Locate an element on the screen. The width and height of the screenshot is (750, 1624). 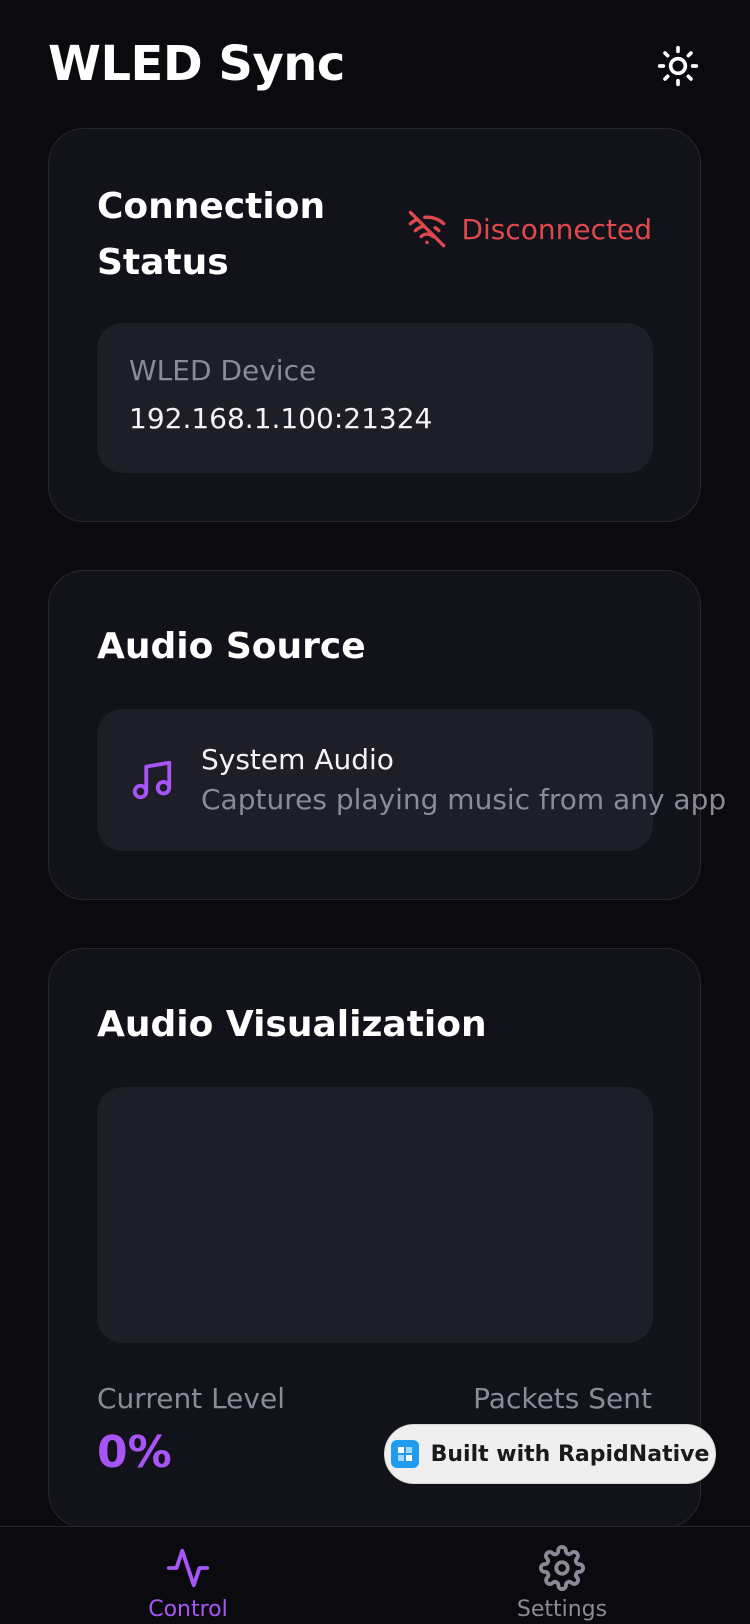
visualization-canvas is located at coordinates (375, 1215).